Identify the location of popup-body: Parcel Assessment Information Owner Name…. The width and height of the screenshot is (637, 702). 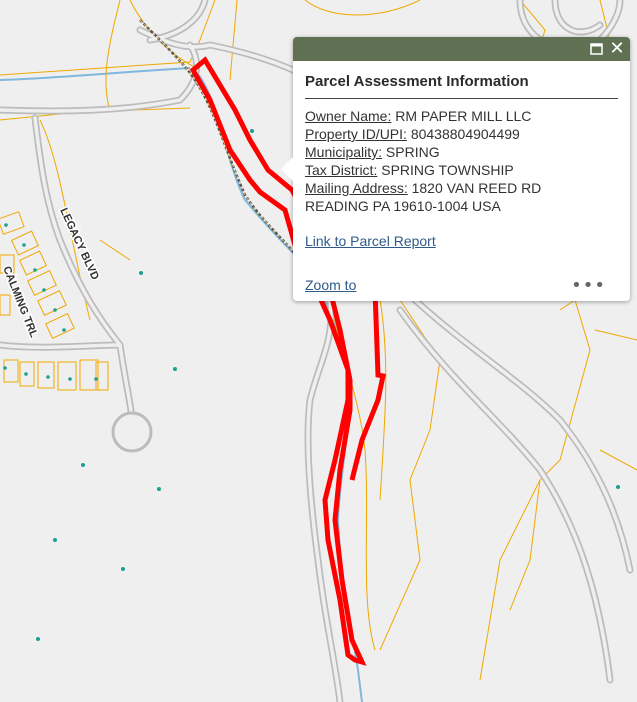
(461, 162).